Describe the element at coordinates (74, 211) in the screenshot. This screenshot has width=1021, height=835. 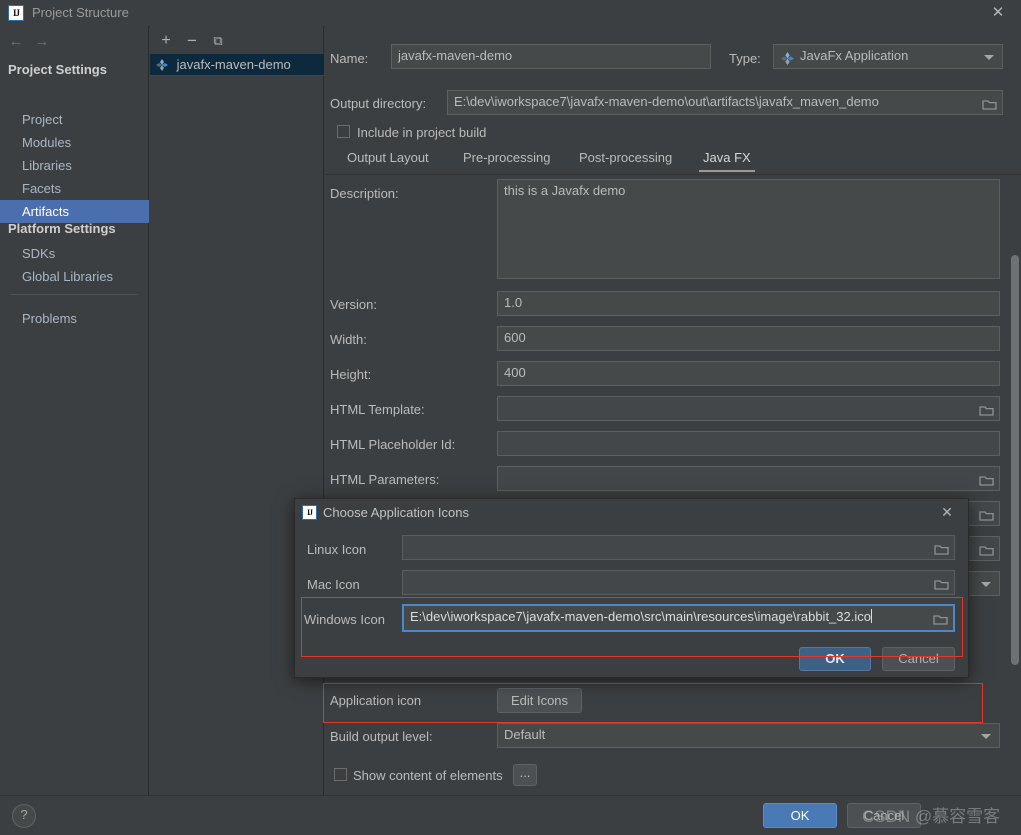
I see `sidebar-item-artifacts: Artifacts` at that location.